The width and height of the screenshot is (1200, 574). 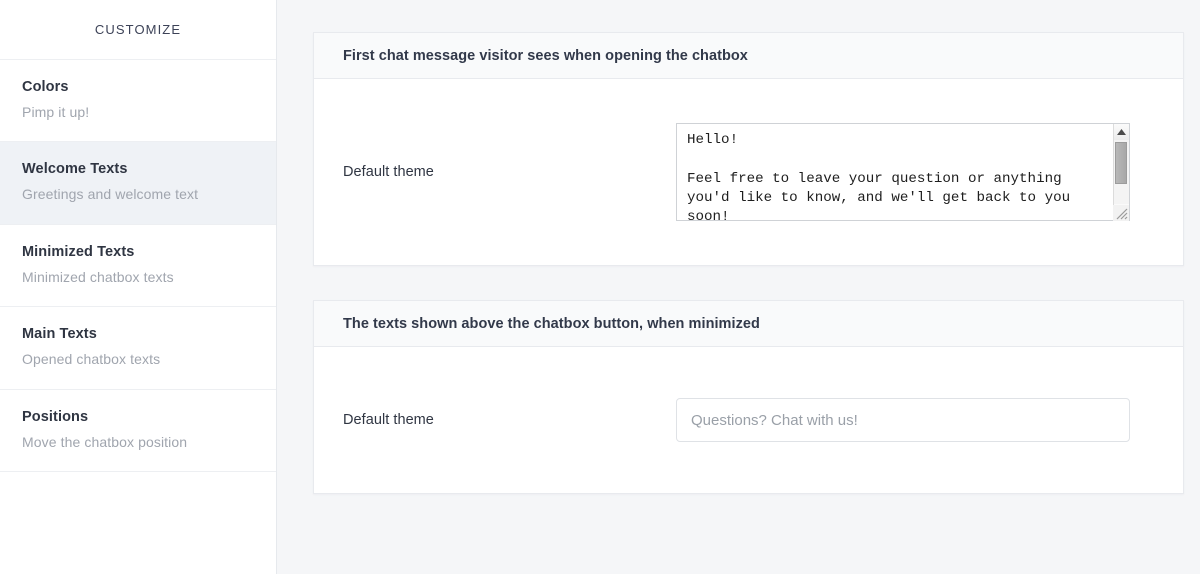 I want to click on sidebar-item-label: Colors, so click(x=45, y=87).